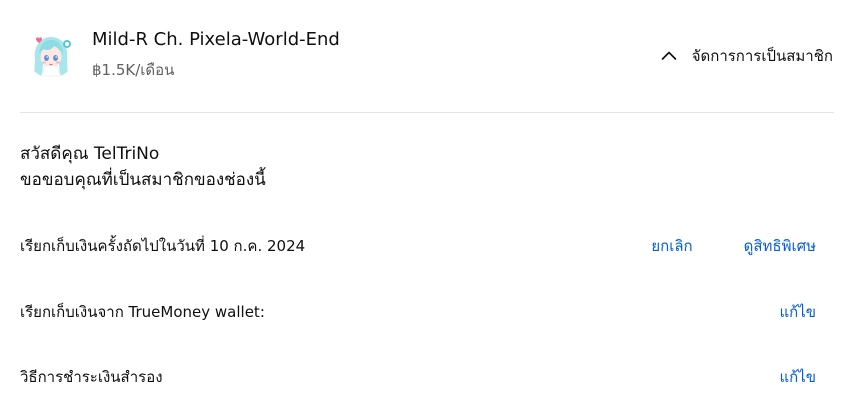 This screenshot has width=853, height=411. I want to click on manage-membership-label: จัดการการเป็นสมาชิก, so click(762, 56).